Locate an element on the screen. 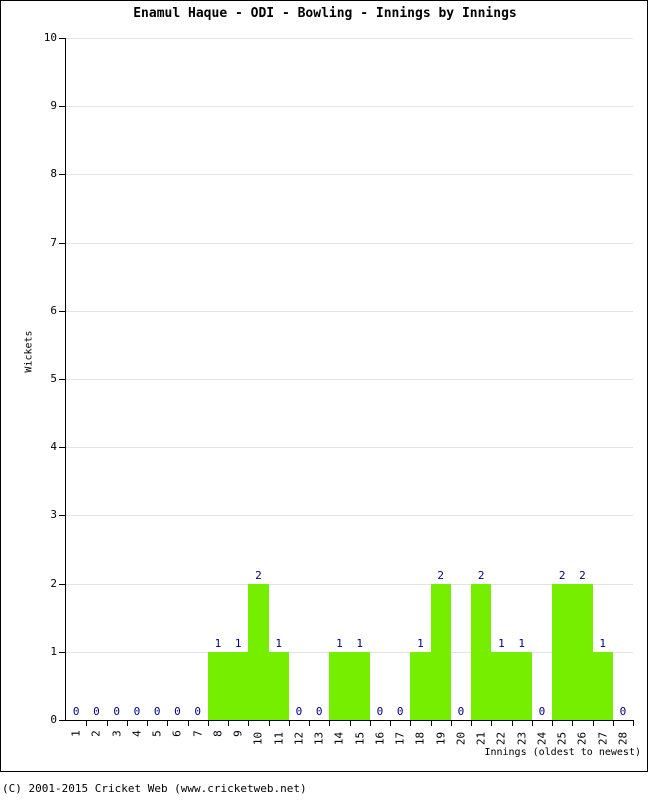 This screenshot has width=650, height=800. x-tick-label: 25 is located at coordinates (562, 738).